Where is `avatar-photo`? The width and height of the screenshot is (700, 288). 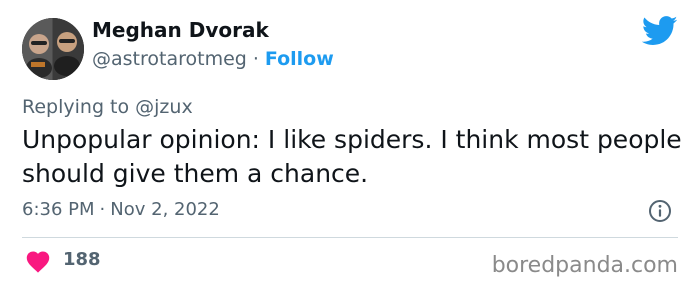
avatar-photo is located at coordinates (53, 49).